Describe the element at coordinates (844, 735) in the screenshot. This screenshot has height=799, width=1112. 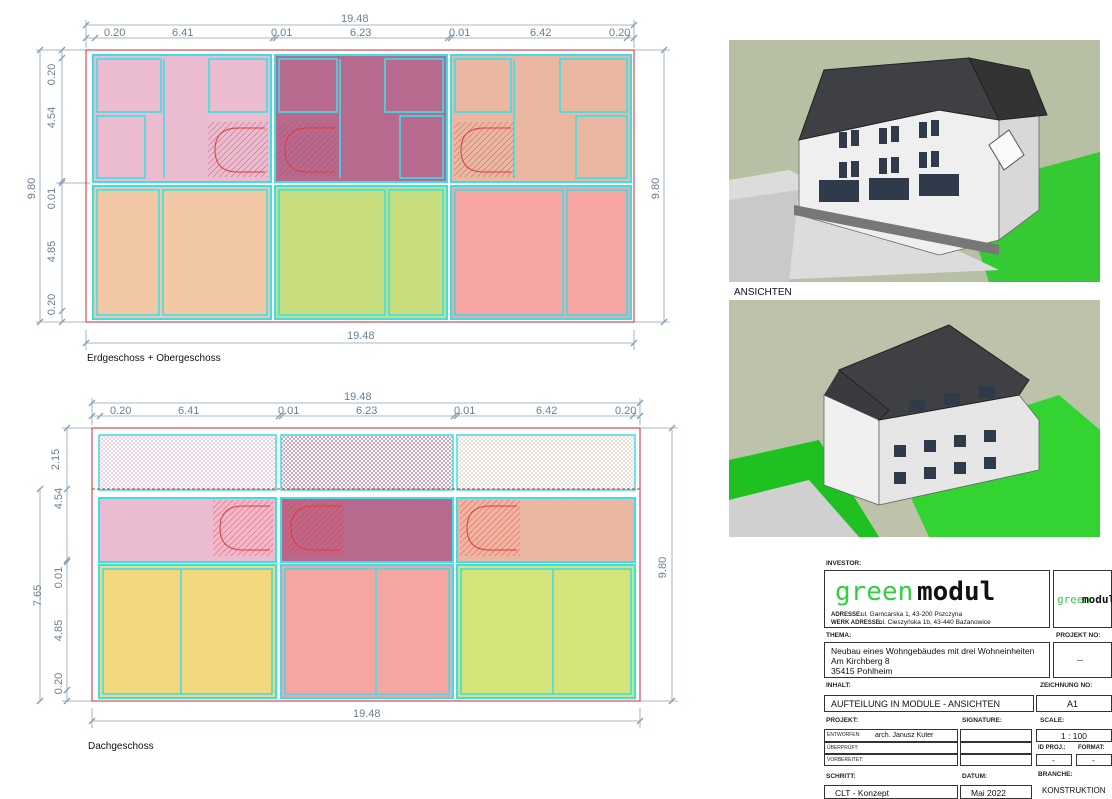
I see `entworfen-label: ENTWORFEN:` at that location.